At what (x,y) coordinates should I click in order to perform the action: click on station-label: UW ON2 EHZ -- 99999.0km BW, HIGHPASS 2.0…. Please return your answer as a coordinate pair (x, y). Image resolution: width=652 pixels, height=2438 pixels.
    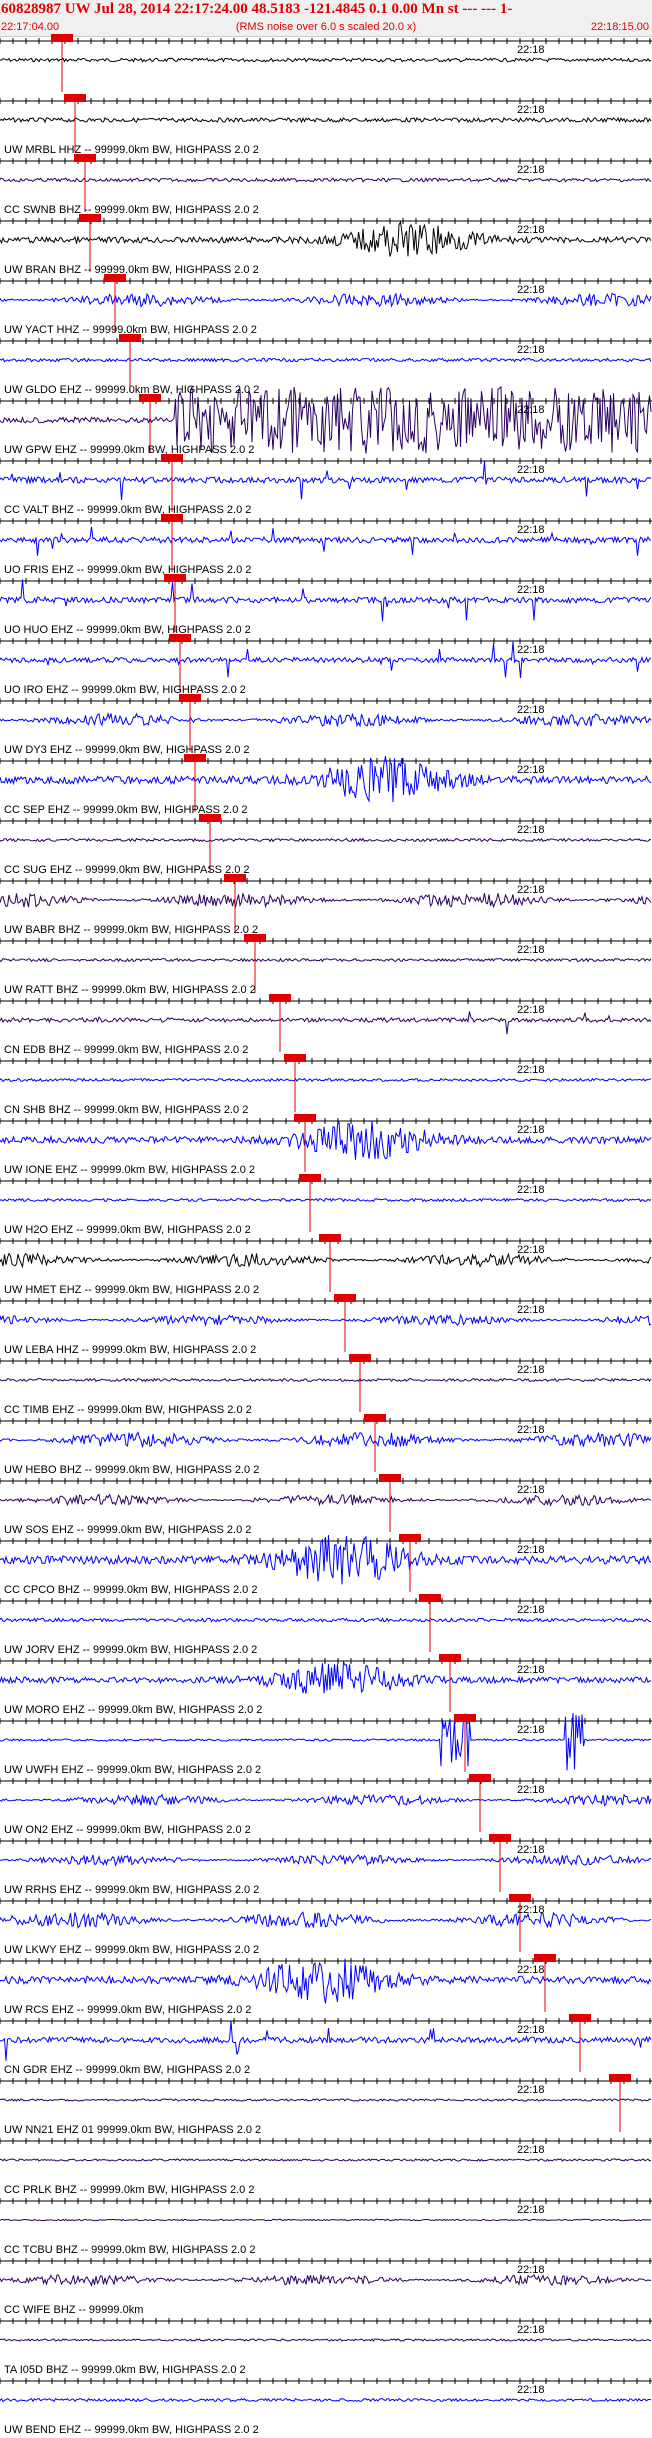
    Looking at the image, I should click on (127, 1830).